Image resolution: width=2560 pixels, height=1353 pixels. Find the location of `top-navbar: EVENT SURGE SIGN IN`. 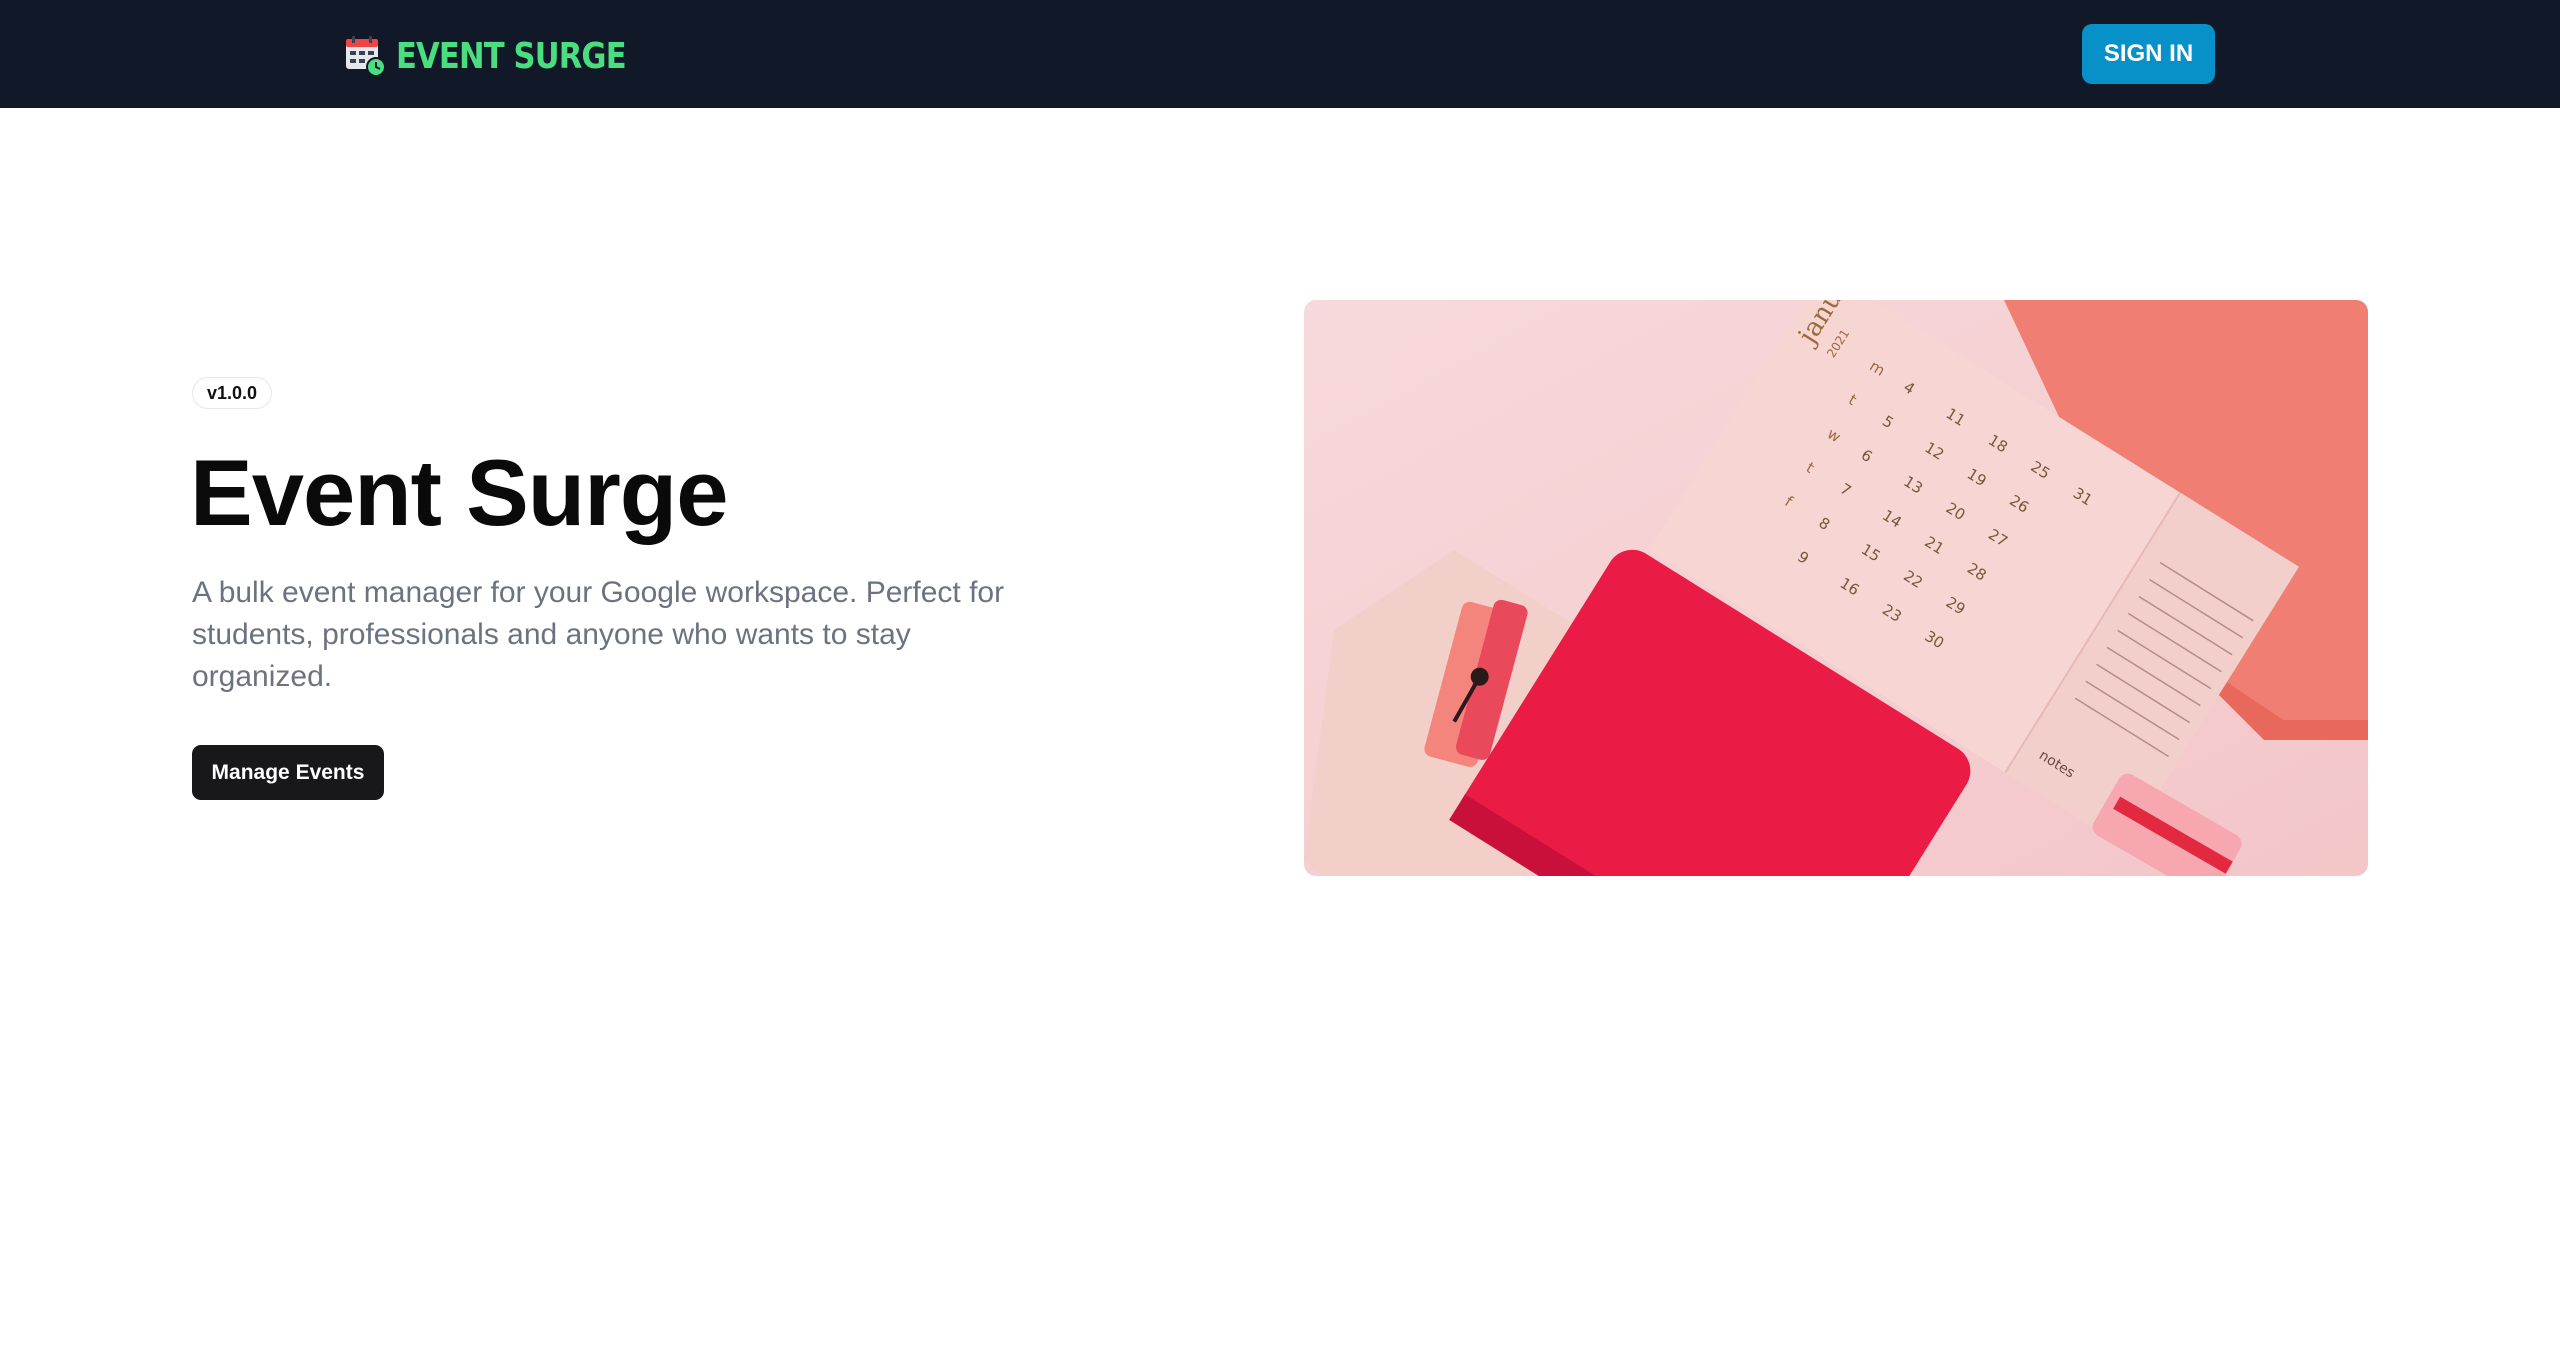

top-navbar: EVENT SURGE SIGN IN is located at coordinates (1280, 54).